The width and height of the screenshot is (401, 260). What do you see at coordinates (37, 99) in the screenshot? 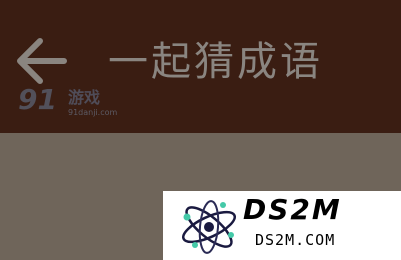
I see `watermark-91-logo: 91` at bounding box center [37, 99].